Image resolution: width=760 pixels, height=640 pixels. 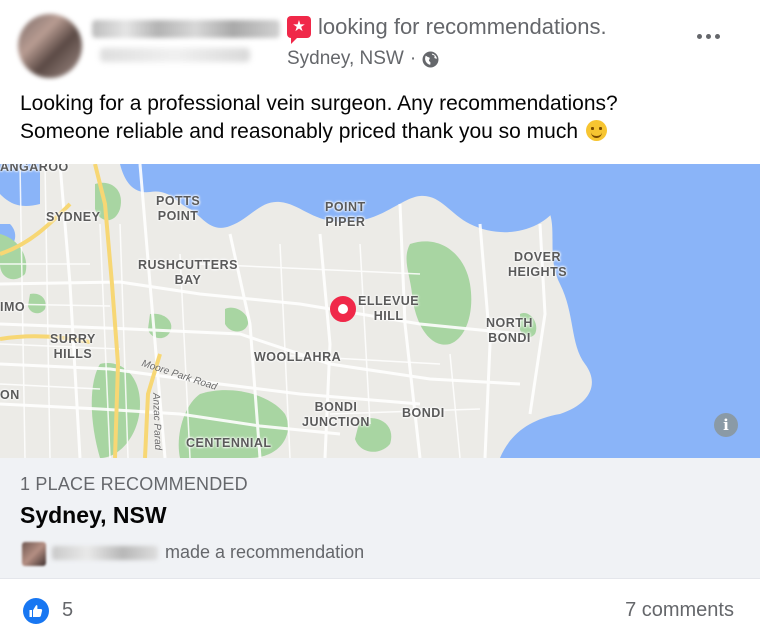 What do you see at coordinates (105, 553) in the screenshot?
I see `recommender-name-blurred` at bounding box center [105, 553].